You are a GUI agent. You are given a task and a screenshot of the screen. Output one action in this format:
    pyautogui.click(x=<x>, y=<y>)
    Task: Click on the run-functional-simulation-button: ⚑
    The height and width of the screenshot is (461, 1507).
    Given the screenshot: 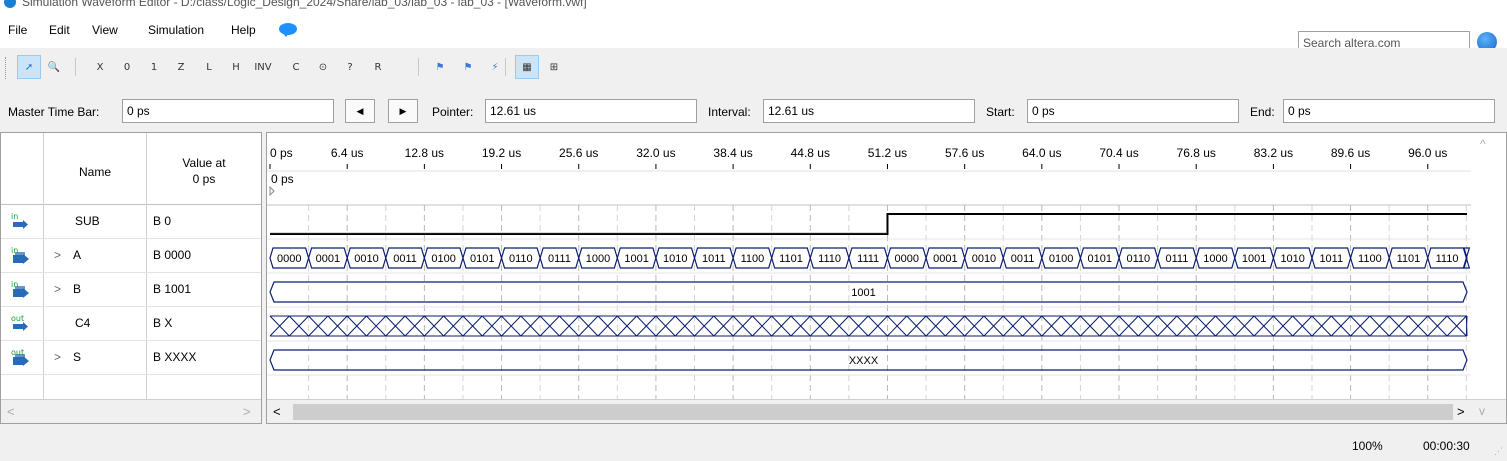 What is the action you would take?
    pyautogui.click(x=440, y=67)
    